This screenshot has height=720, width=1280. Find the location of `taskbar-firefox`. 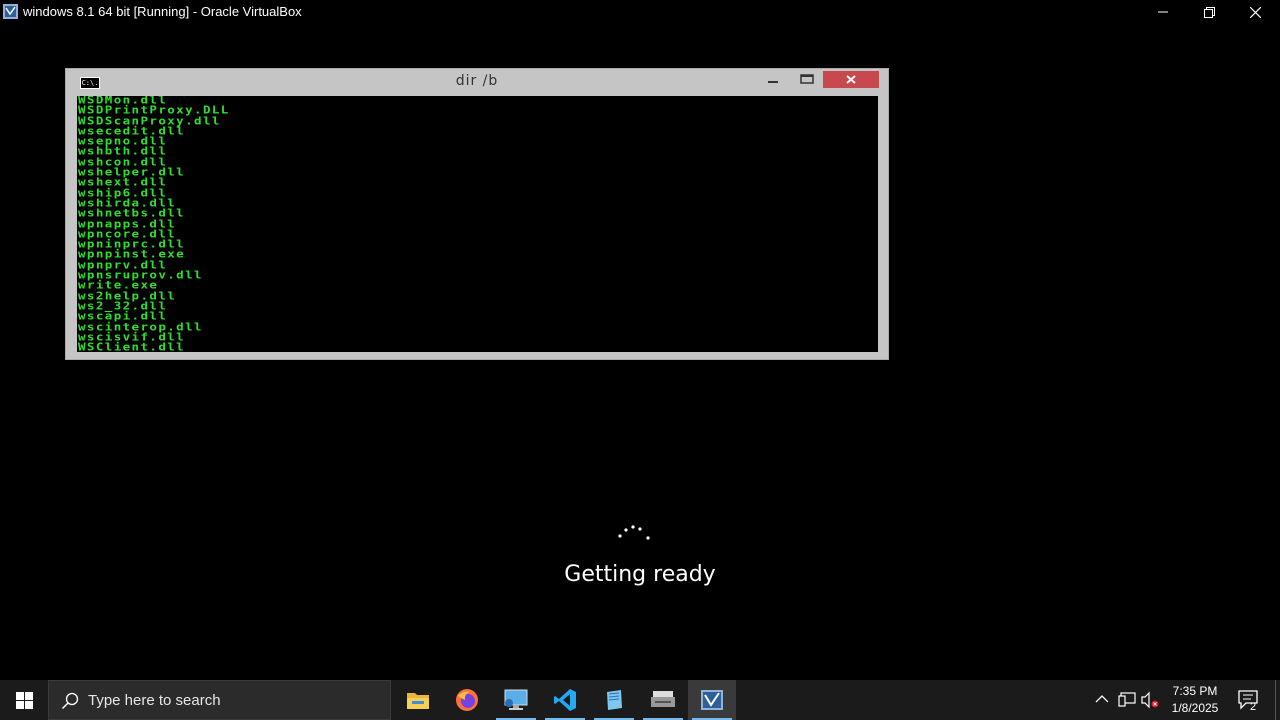

taskbar-firefox is located at coordinates (467, 700).